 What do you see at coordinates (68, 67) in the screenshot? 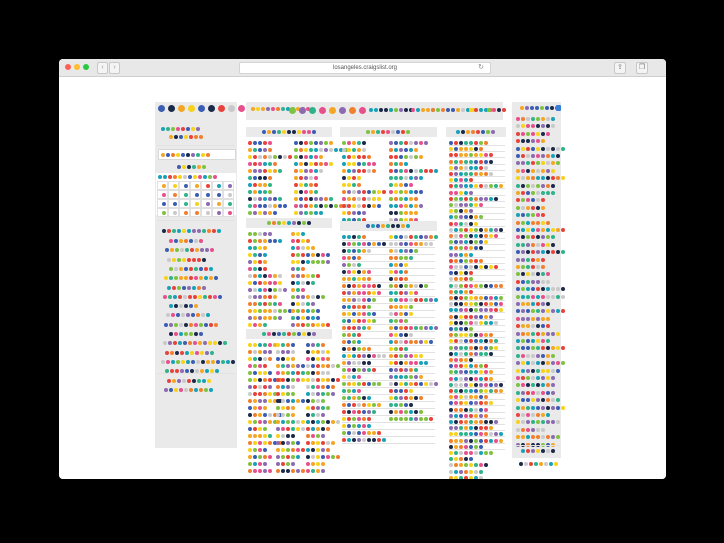
I see `close-window-button` at bounding box center [68, 67].